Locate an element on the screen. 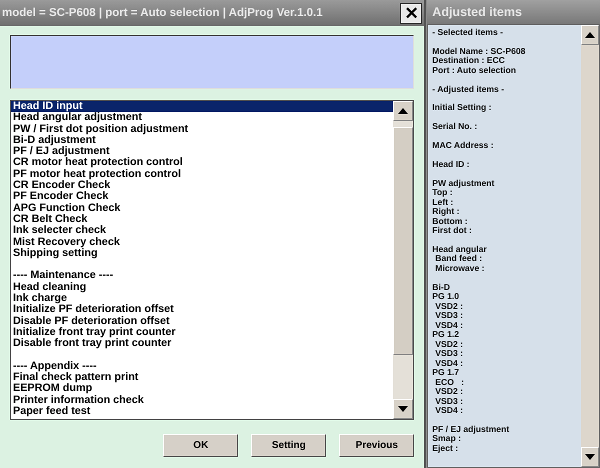 This screenshot has height=468, width=600. info-line: PG 1.7 is located at coordinates (446, 373).